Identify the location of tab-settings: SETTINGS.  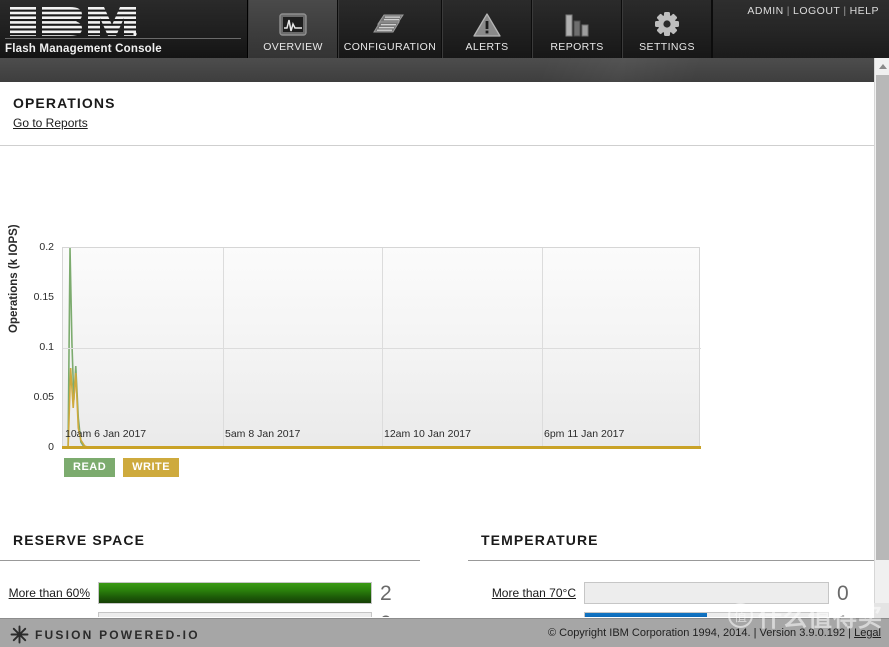
(667, 29).